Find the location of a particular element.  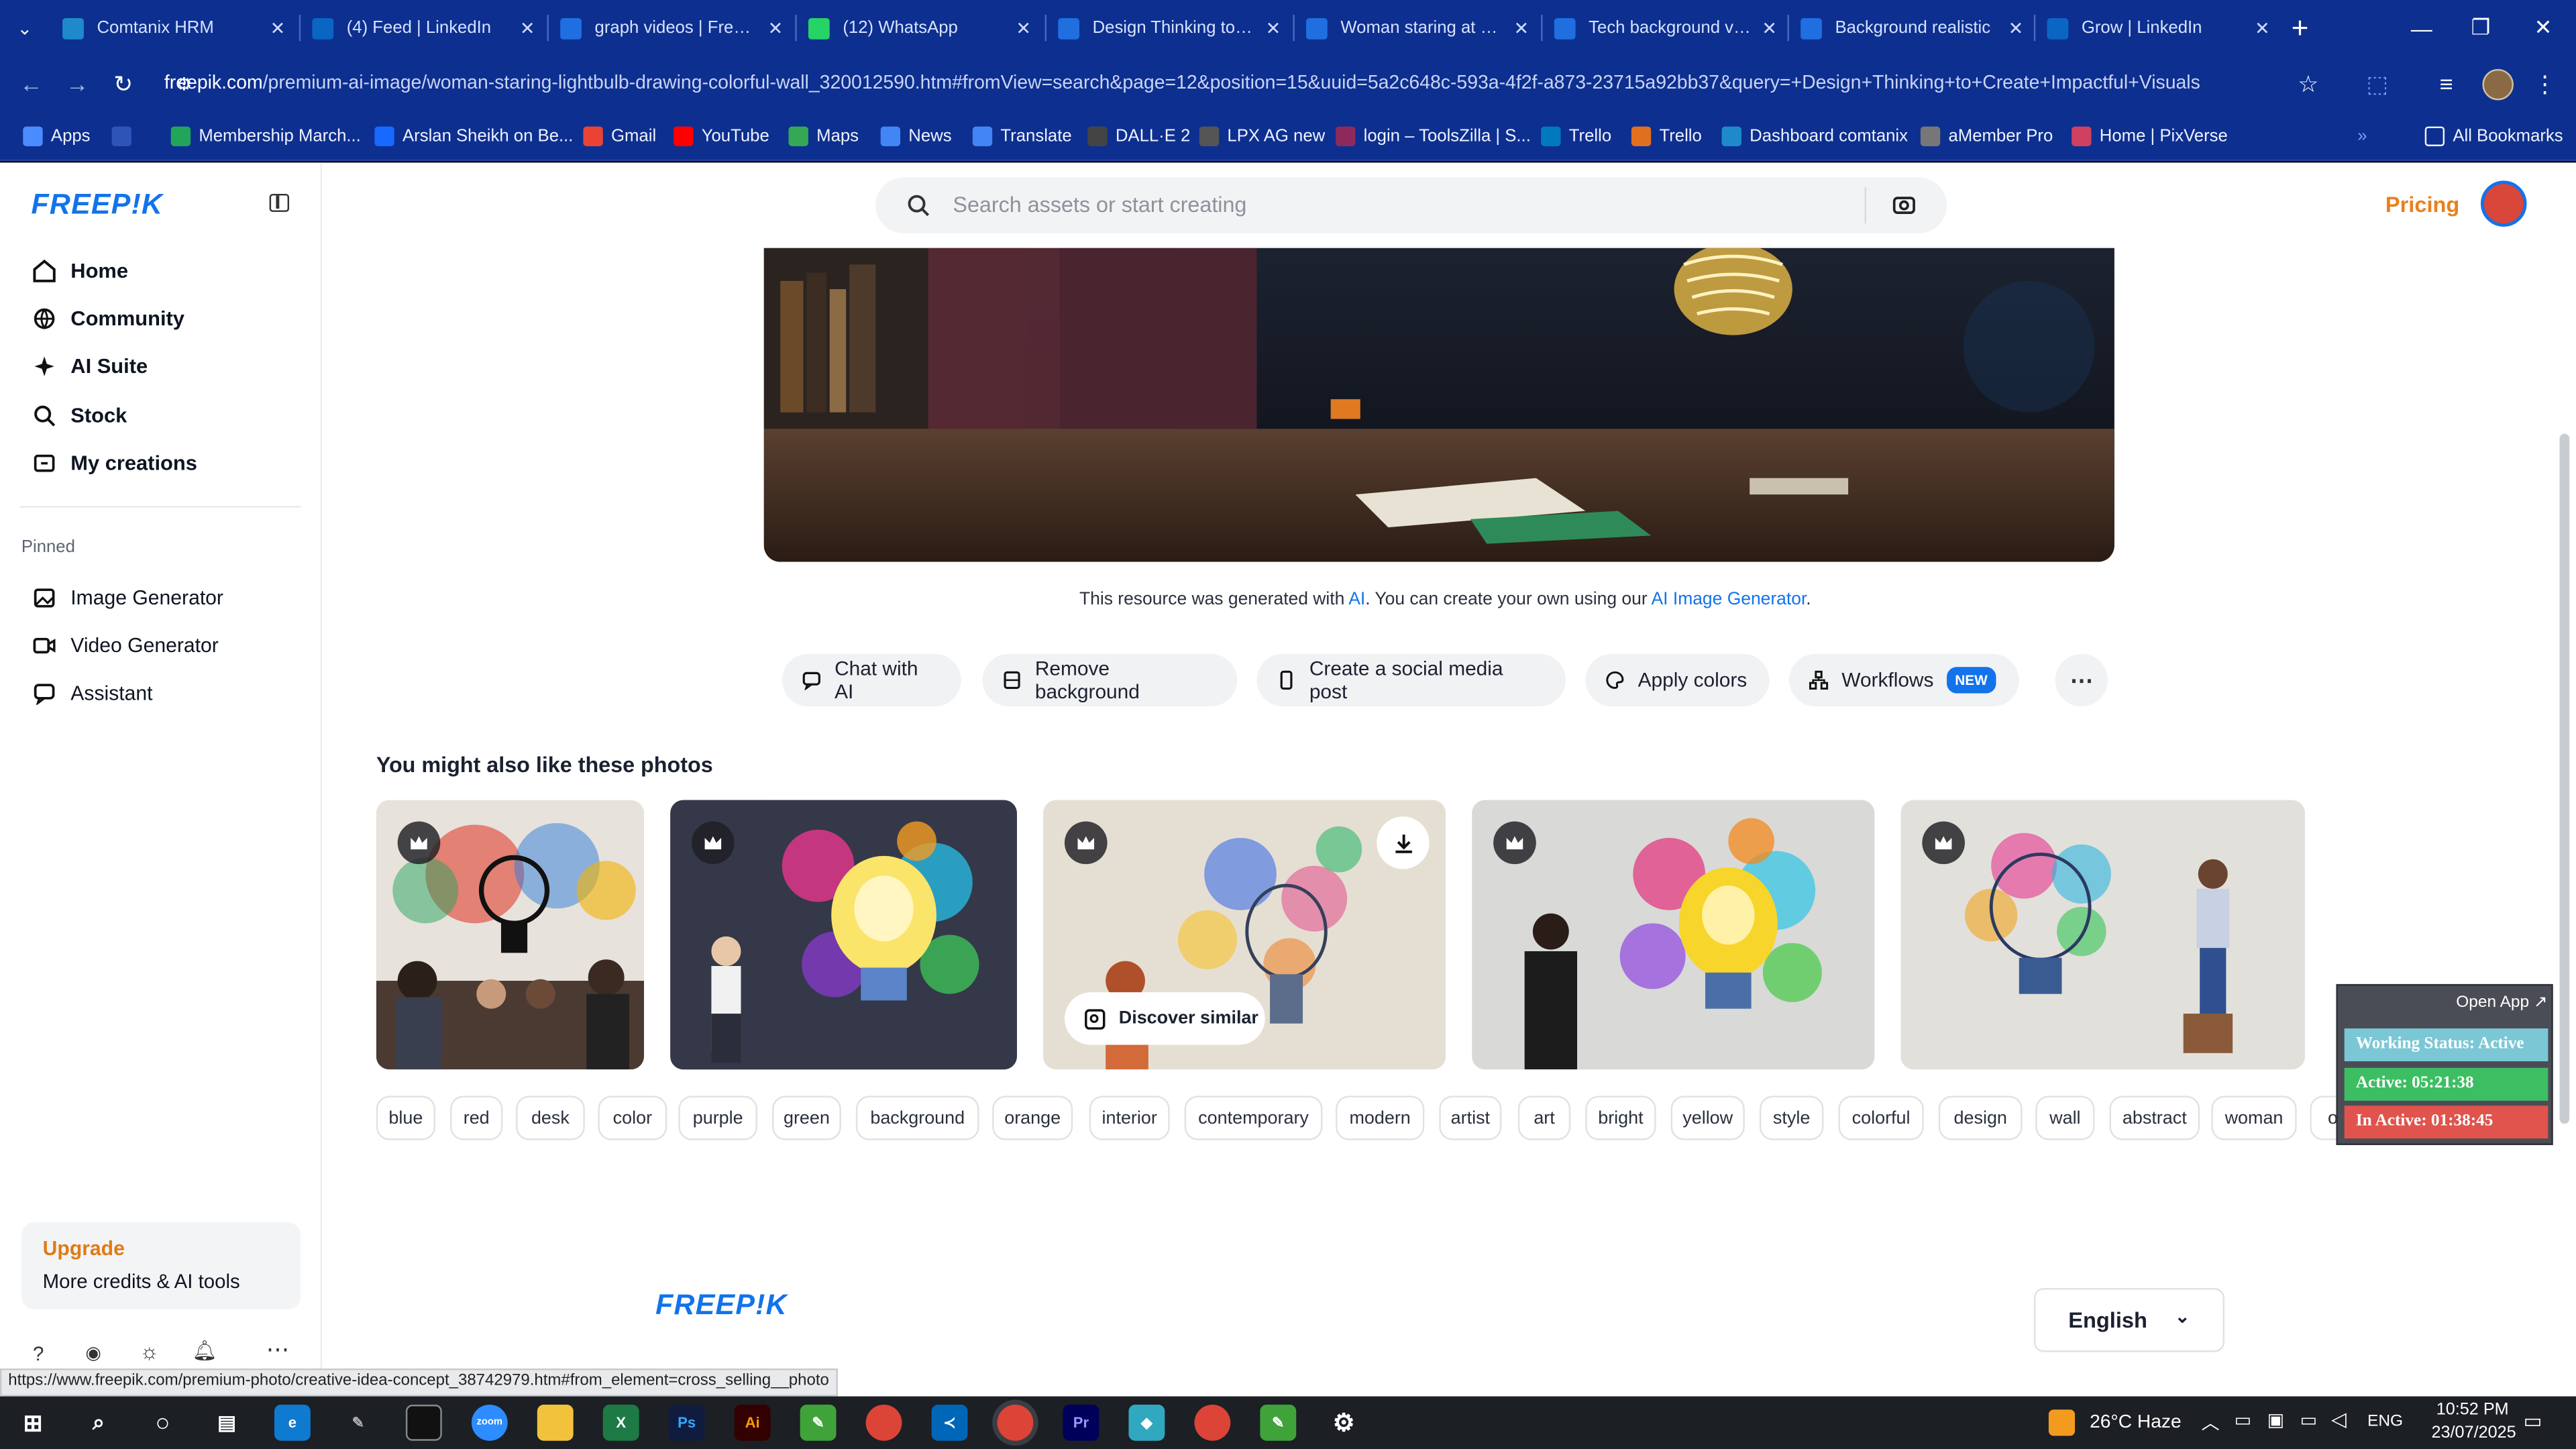

bookmark-8: Translate is located at coordinates (1022, 136).